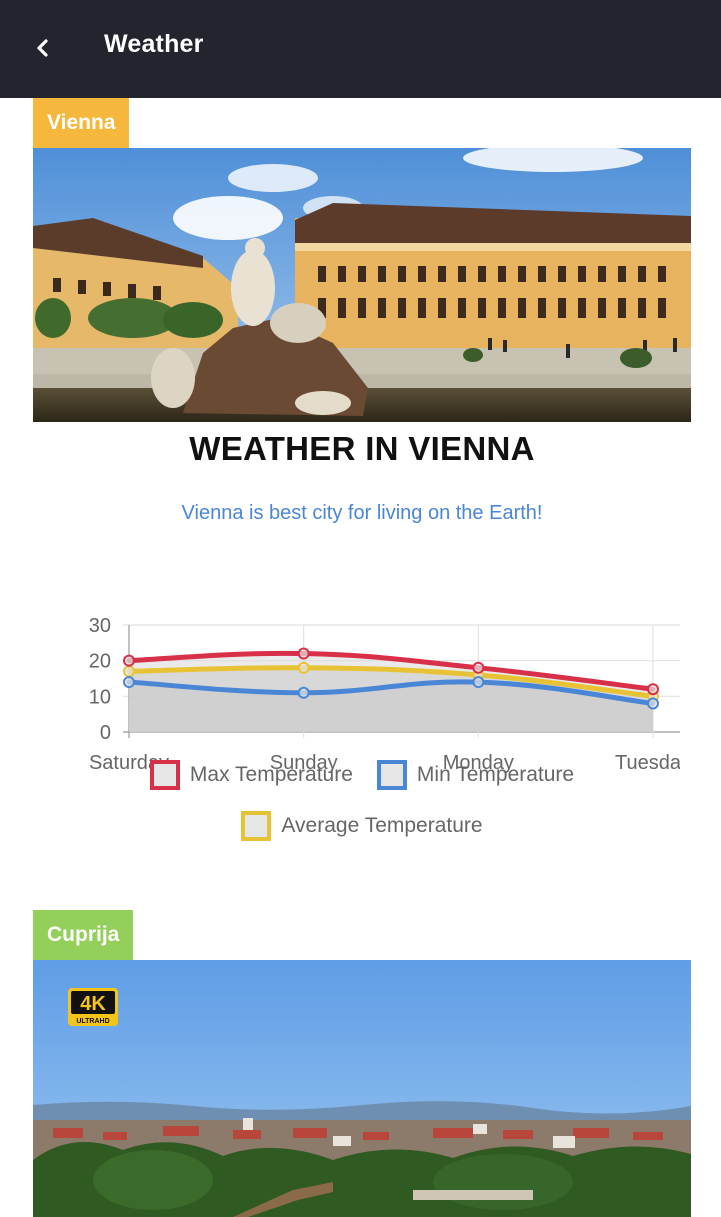  Describe the element at coordinates (271, 774) in the screenshot. I see `legend-label-max: Max Temperature` at that location.